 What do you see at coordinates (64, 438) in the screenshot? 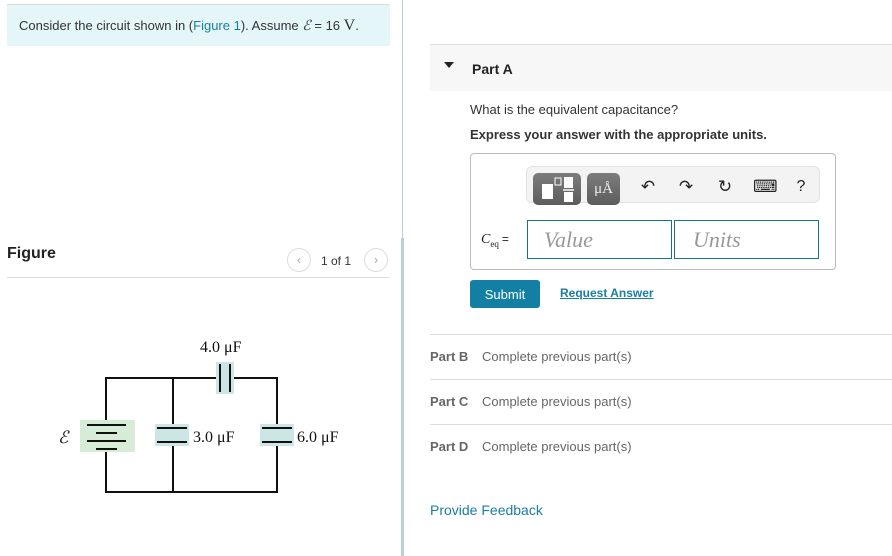
I see `emf-label: ℰ` at bounding box center [64, 438].